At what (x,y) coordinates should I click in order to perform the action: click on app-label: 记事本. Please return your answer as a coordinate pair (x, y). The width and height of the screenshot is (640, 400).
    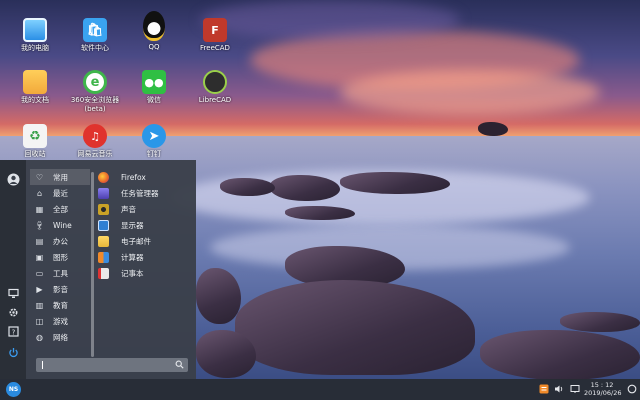
    Looking at the image, I should click on (132, 273).